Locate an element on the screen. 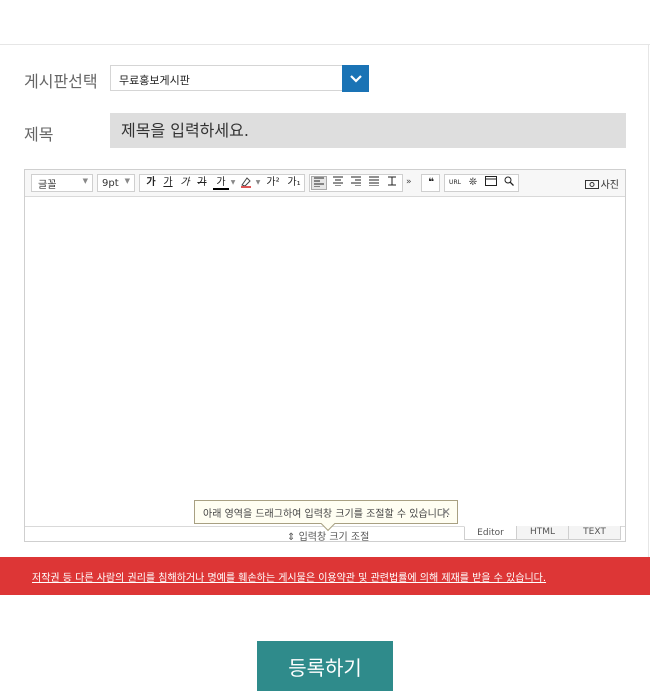  insert-group: URL ❊ is located at coordinates (481, 183).